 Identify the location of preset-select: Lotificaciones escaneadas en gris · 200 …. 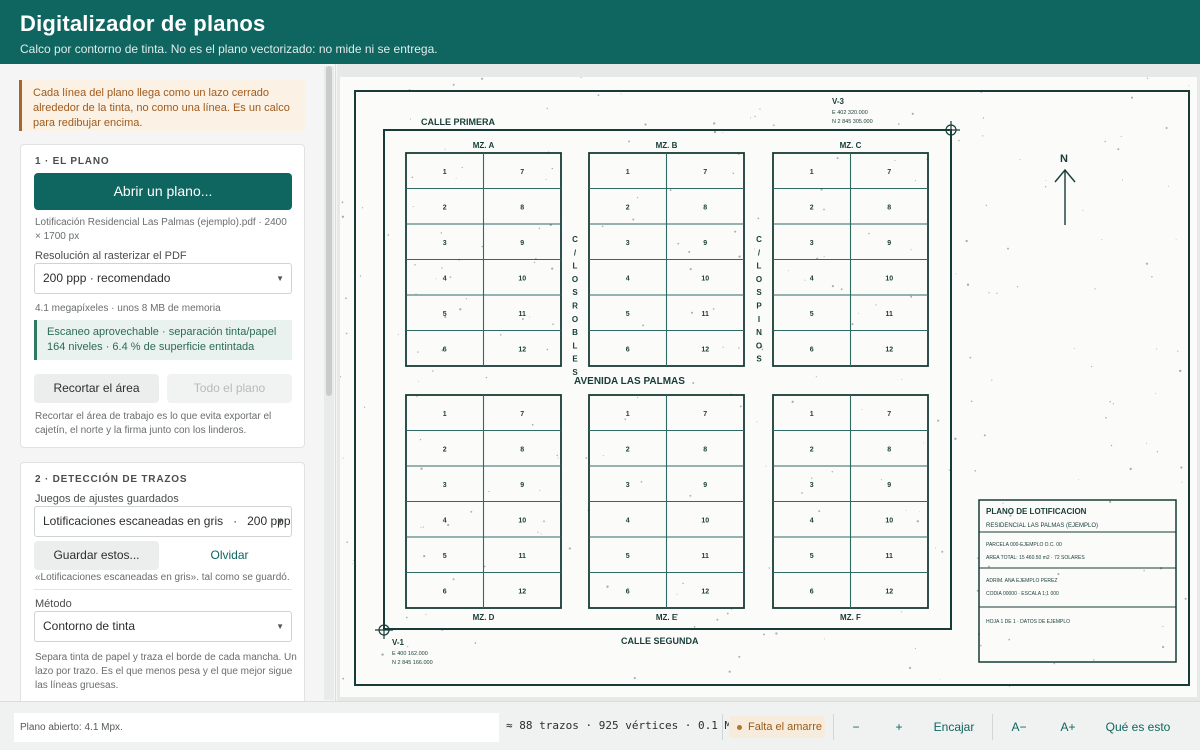
(163, 521).